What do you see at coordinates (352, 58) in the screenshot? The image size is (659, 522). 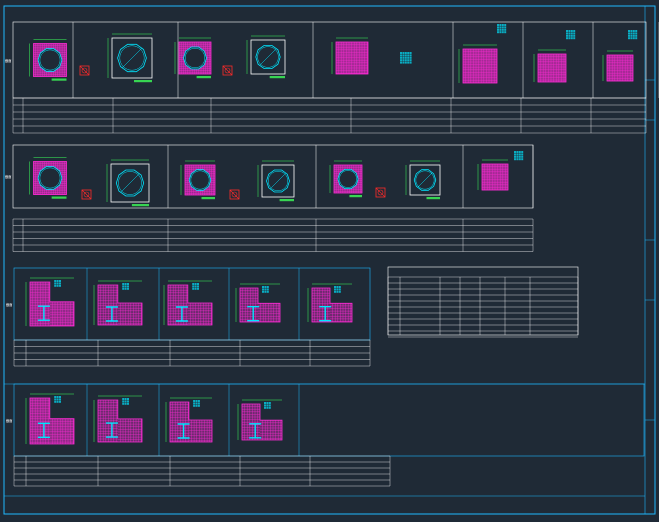 I see `column-outline` at bounding box center [352, 58].